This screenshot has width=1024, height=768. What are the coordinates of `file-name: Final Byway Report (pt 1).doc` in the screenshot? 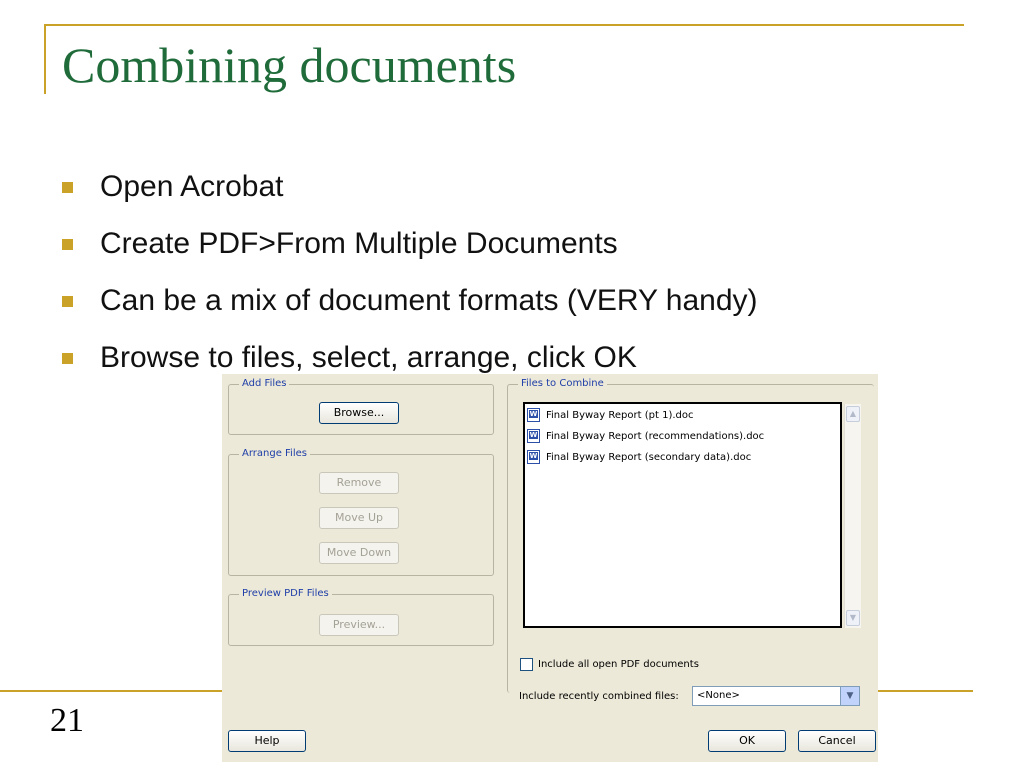 It's located at (620, 415).